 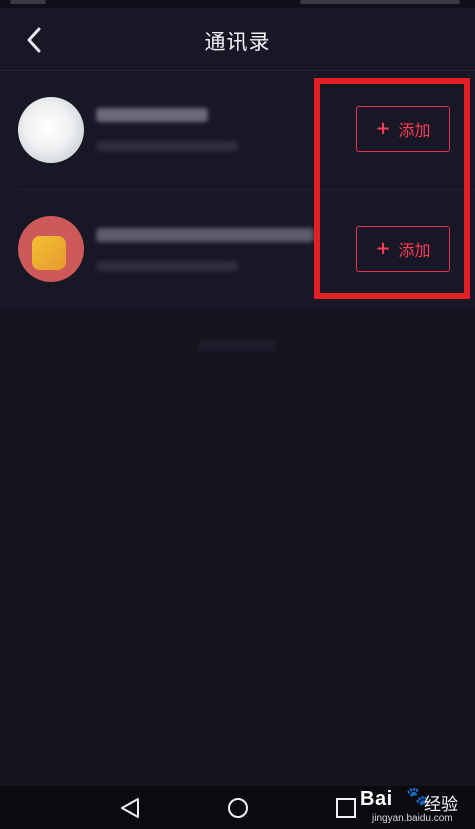 What do you see at coordinates (412, 818) in the screenshot?
I see `watermark-url: jingyan.baidu.com` at bounding box center [412, 818].